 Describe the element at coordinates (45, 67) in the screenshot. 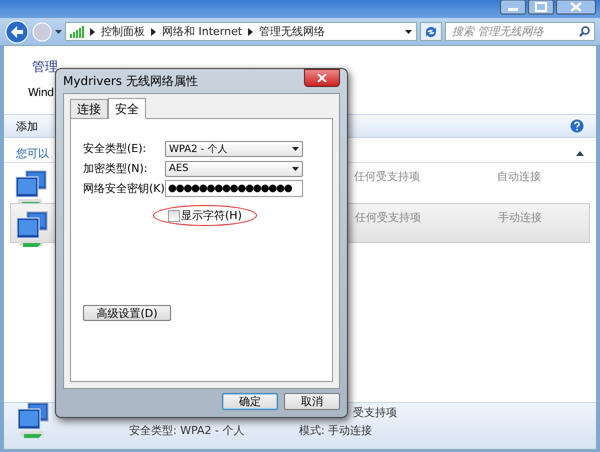

I see `page-title: 管理` at that location.